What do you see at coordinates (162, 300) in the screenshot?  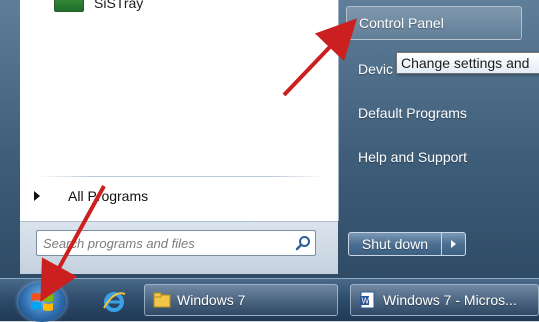 I see `folder-icon` at bounding box center [162, 300].